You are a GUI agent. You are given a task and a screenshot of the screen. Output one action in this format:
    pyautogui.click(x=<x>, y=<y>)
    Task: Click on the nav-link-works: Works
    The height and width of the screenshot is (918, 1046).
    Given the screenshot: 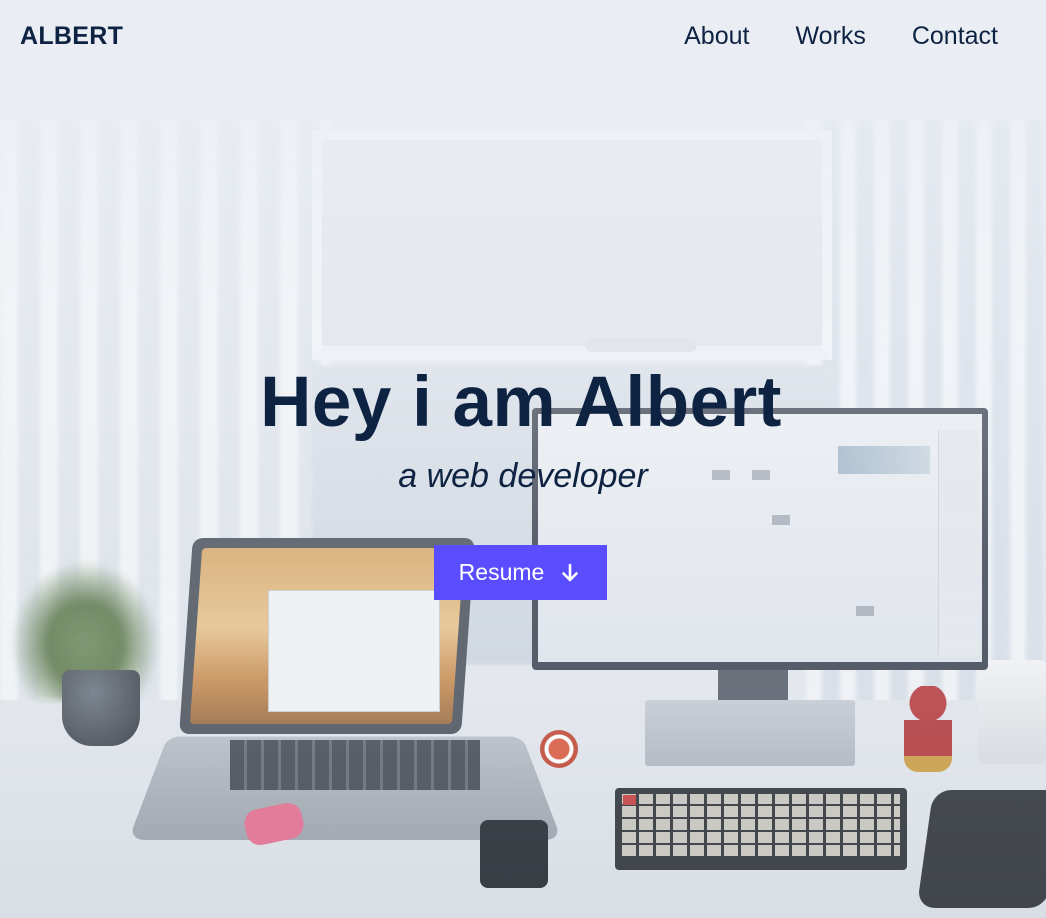 What is the action you would take?
    pyautogui.click(x=830, y=36)
    